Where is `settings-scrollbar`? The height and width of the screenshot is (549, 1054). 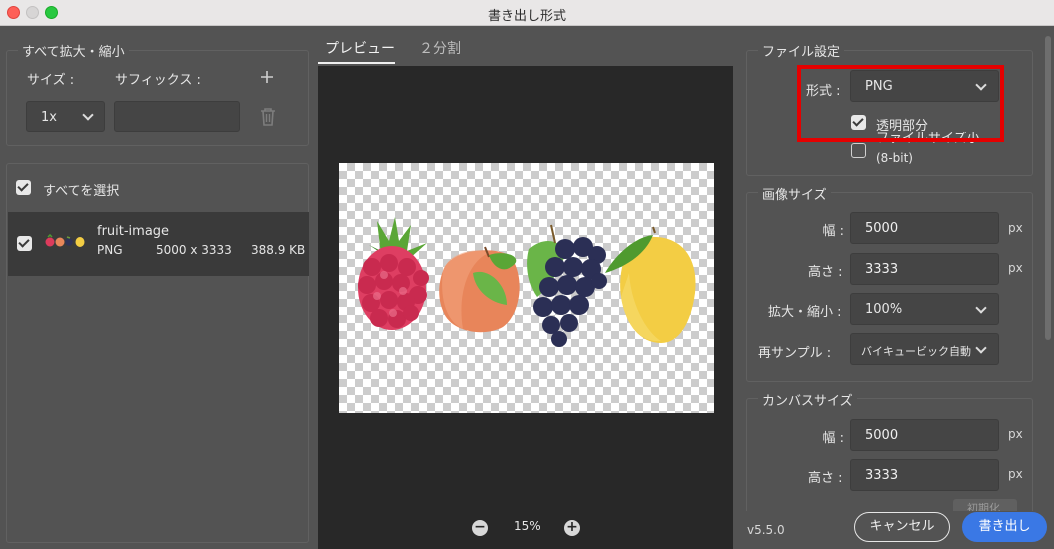 settings-scrollbar is located at coordinates (1048, 188).